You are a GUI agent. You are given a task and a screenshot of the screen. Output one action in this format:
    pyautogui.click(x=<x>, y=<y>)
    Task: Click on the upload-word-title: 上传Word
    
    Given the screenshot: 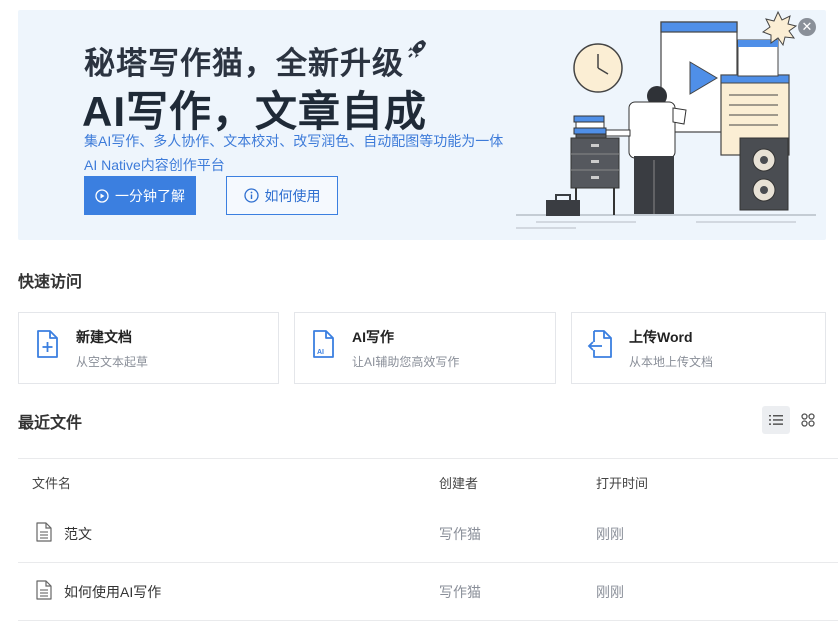 What is the action you would take?
    pyautogui.click(x=661, y=337)
    